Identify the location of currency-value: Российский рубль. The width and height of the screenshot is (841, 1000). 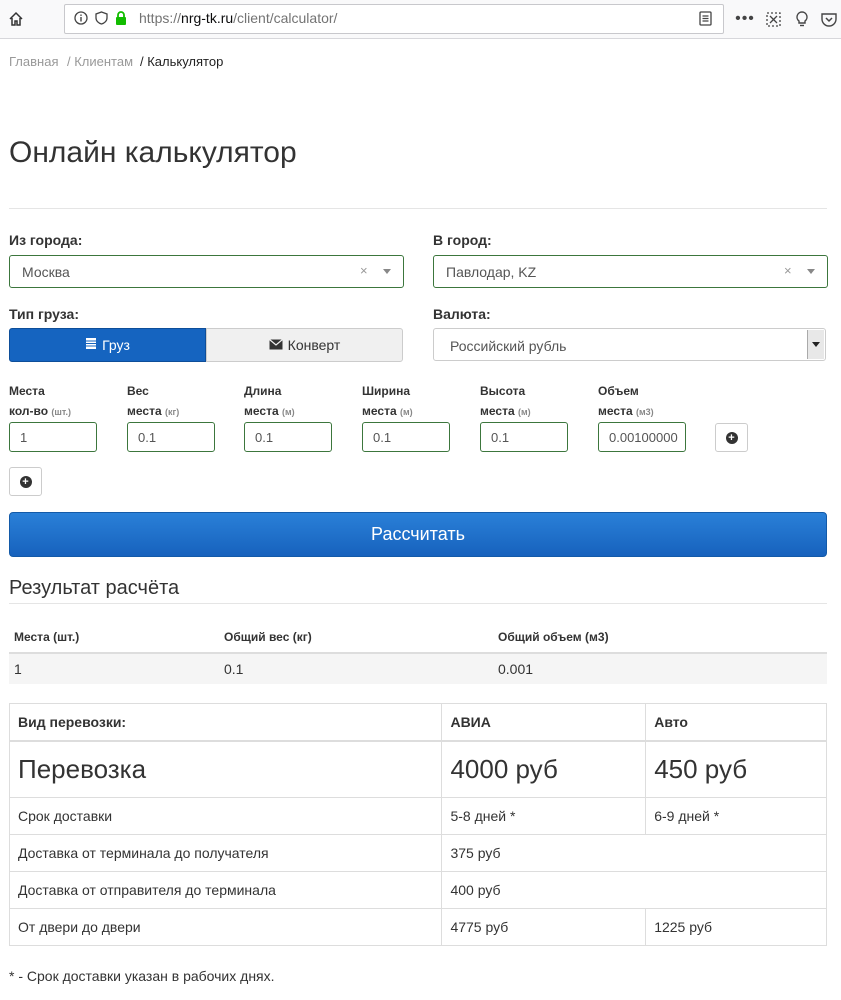
(508, 346).